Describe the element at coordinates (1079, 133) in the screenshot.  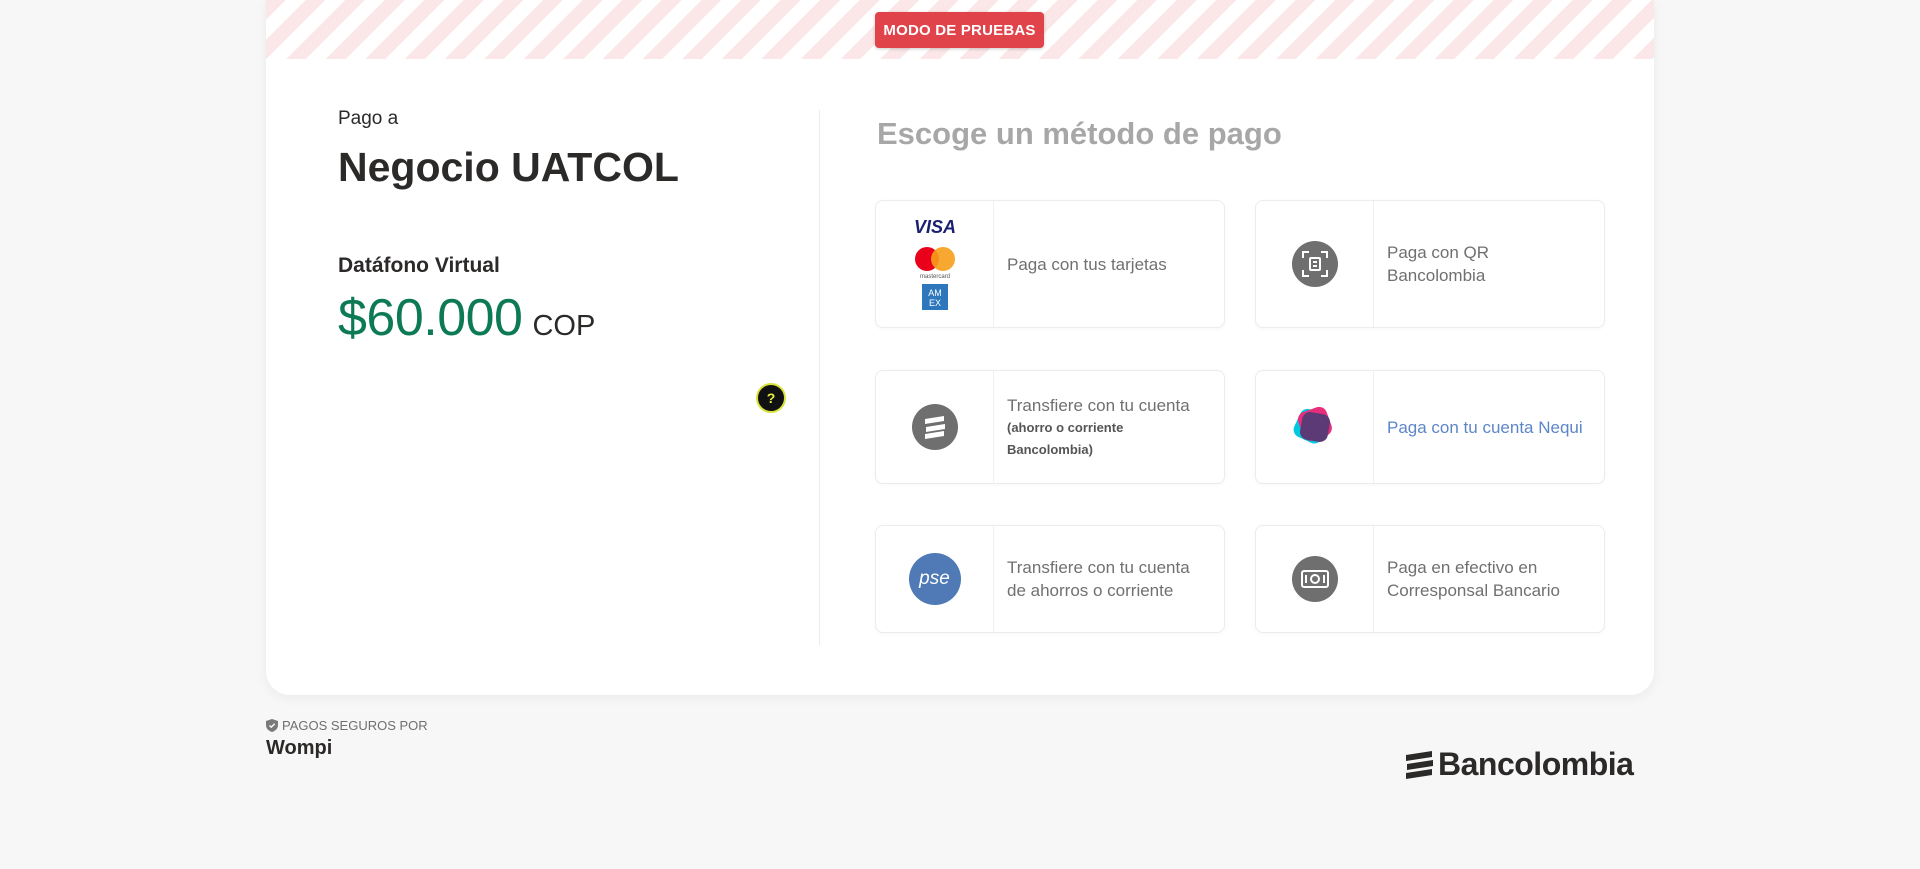
I see `payment-method-title: Escoge un método de pago` at that location.